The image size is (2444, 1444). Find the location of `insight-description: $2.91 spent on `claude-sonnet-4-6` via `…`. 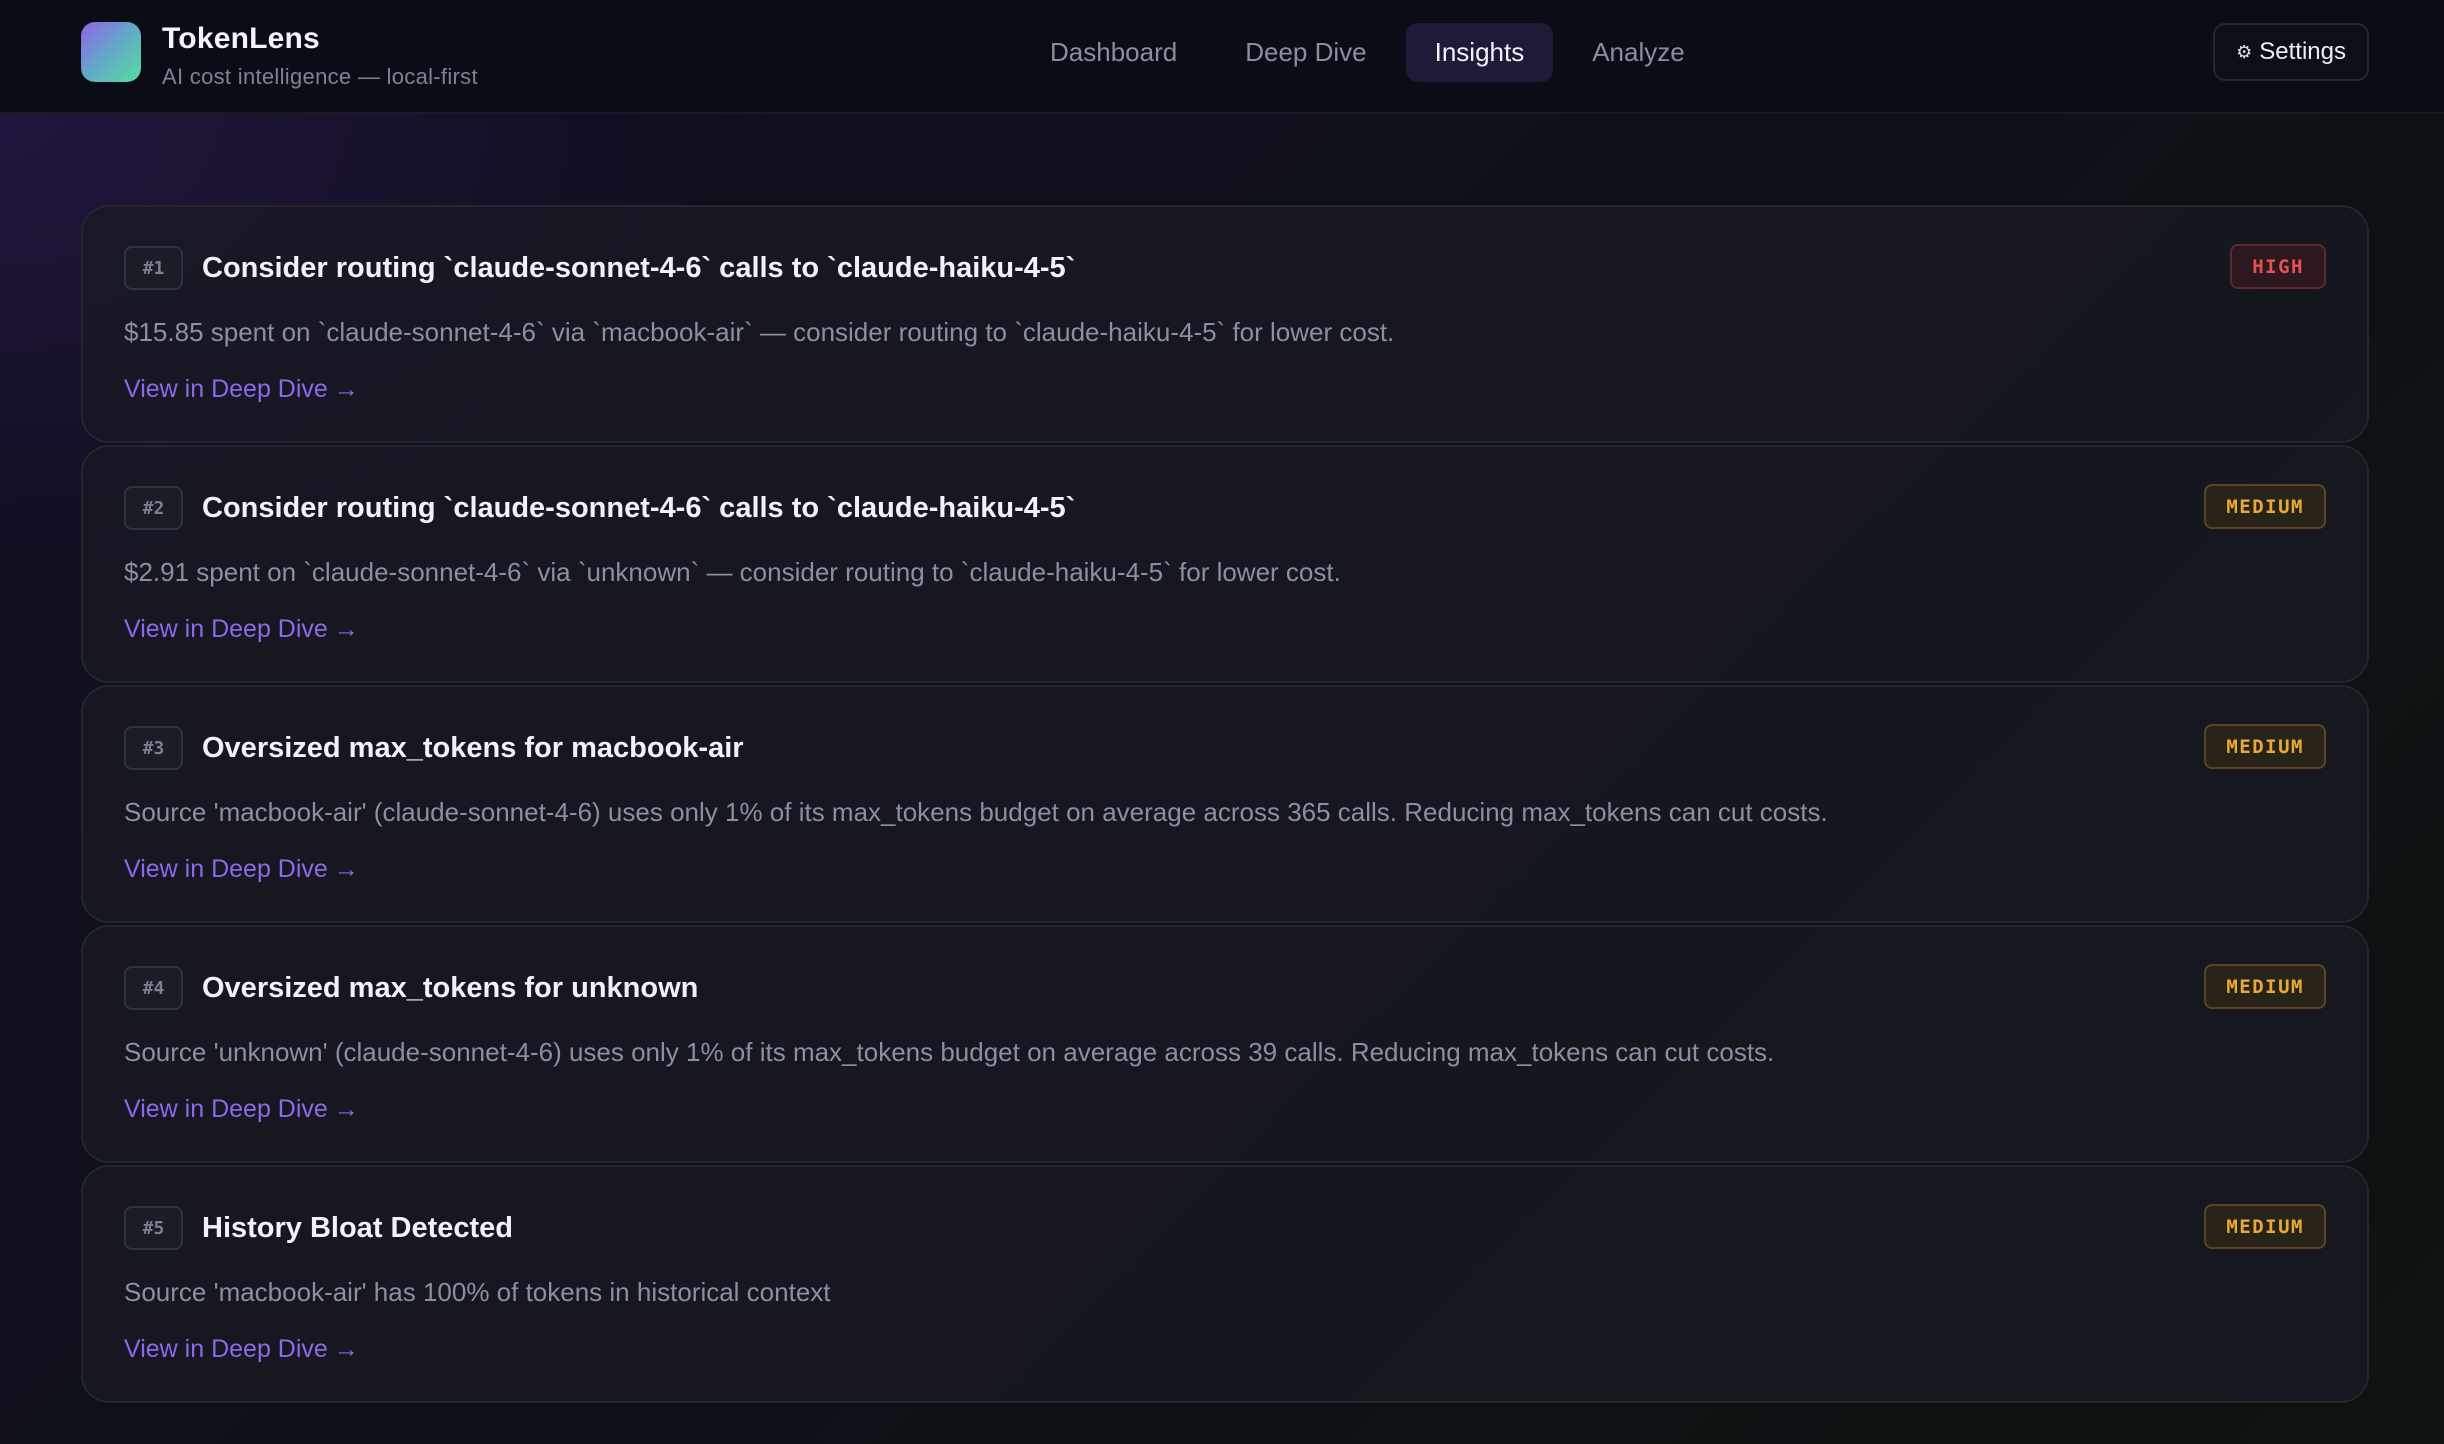

insight-description: $2.91 spent on `claude-sonnet-4-6` via `… is located at coordinates (732, 572).